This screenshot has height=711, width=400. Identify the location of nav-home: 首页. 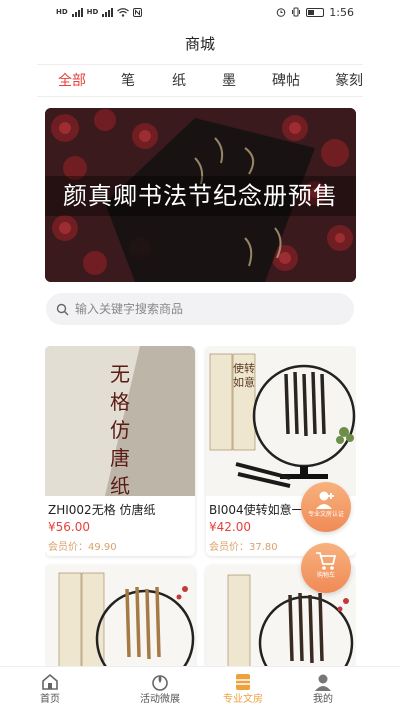
(50, 689).